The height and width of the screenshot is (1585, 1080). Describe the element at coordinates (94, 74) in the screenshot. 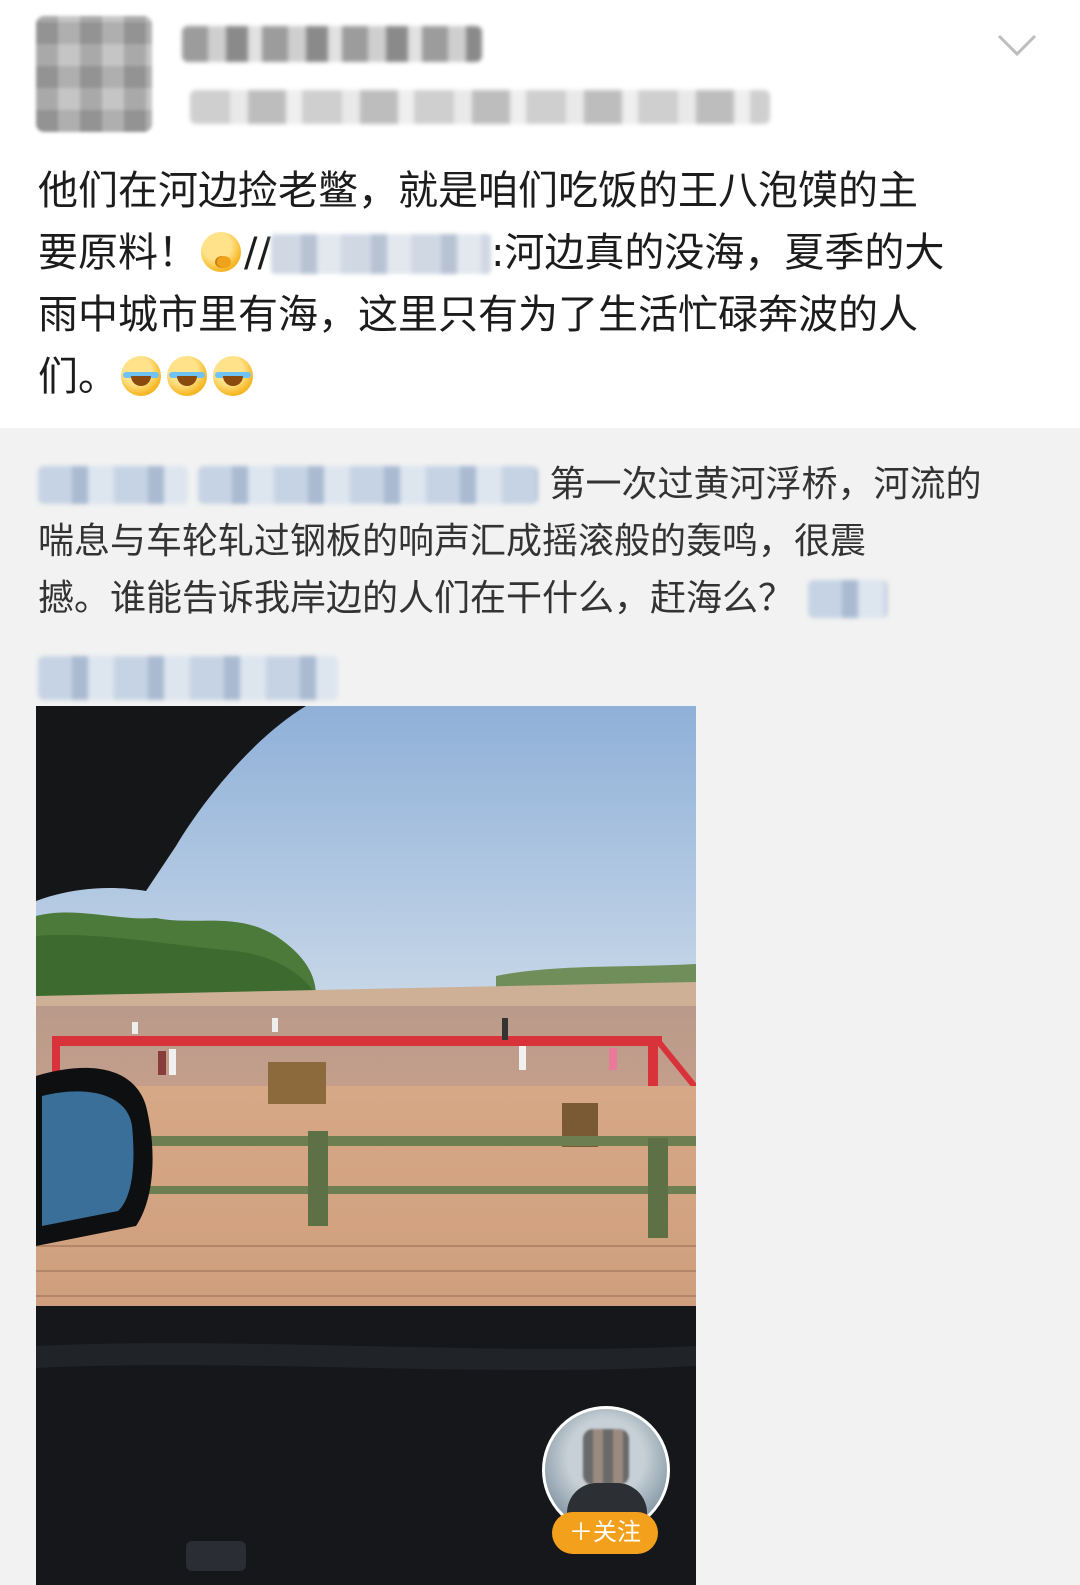

I see `avatar` at that location.